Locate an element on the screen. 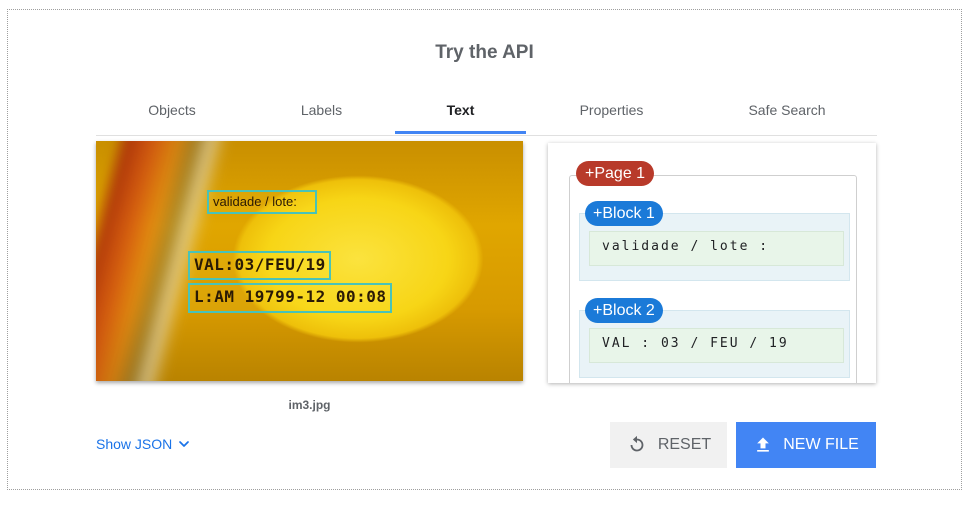 The width and height of the screenshot is (974, 506). block-1-text: validade / lote : is located at coordinates (716, 248).